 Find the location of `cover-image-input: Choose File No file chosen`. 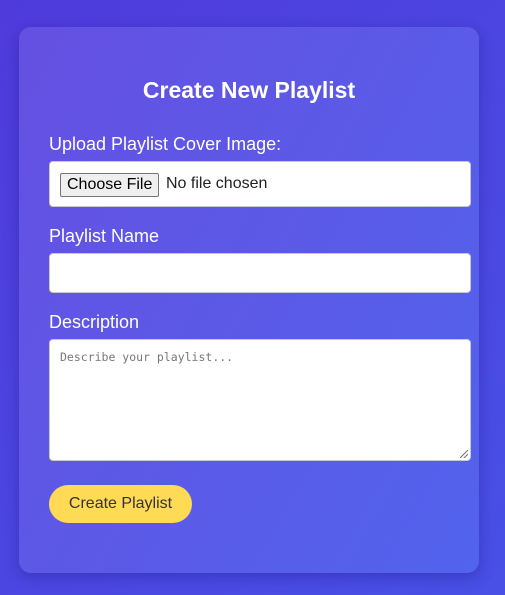

cover-image-input: Choose File No file chosen is located at coordinates (260, 184).